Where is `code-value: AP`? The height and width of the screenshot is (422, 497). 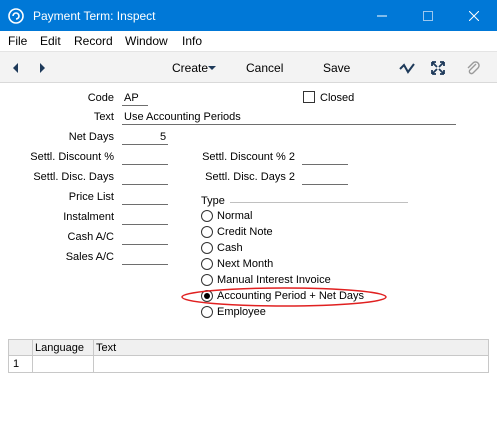
code-value: AP is located at coordinates (131, 98).